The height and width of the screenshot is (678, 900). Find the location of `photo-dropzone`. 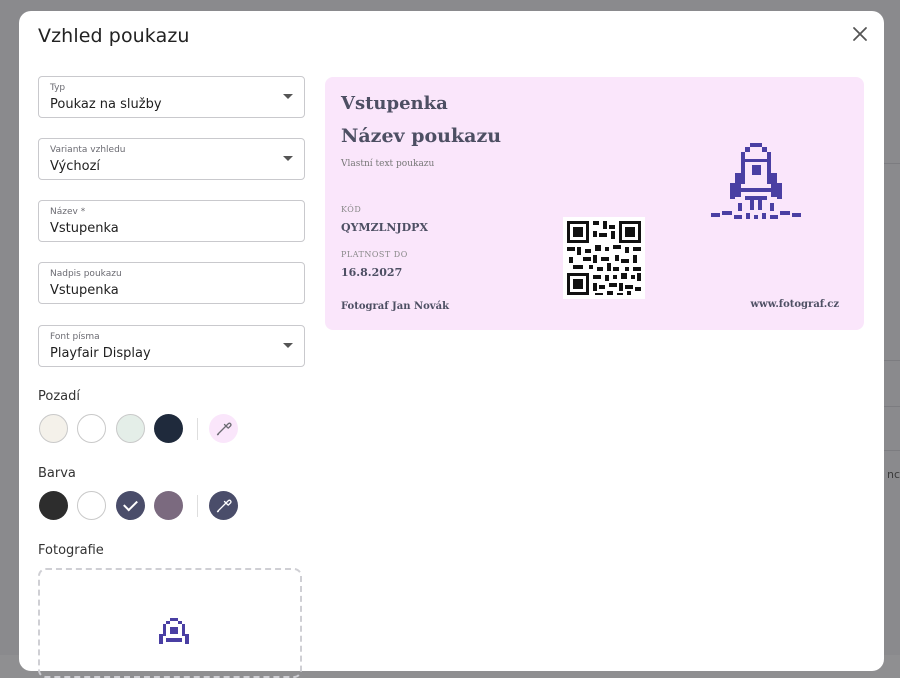

photo-dropzone is located at coordinates (170, 623).